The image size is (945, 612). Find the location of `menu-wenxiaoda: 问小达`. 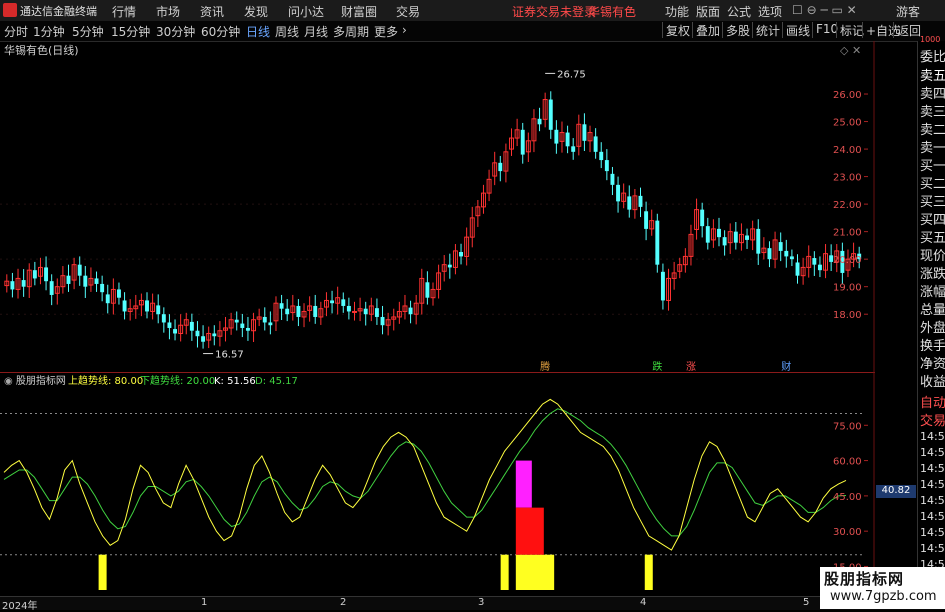

menu-wenxiaoda: 问小达 is located at coordinates (306, 11).